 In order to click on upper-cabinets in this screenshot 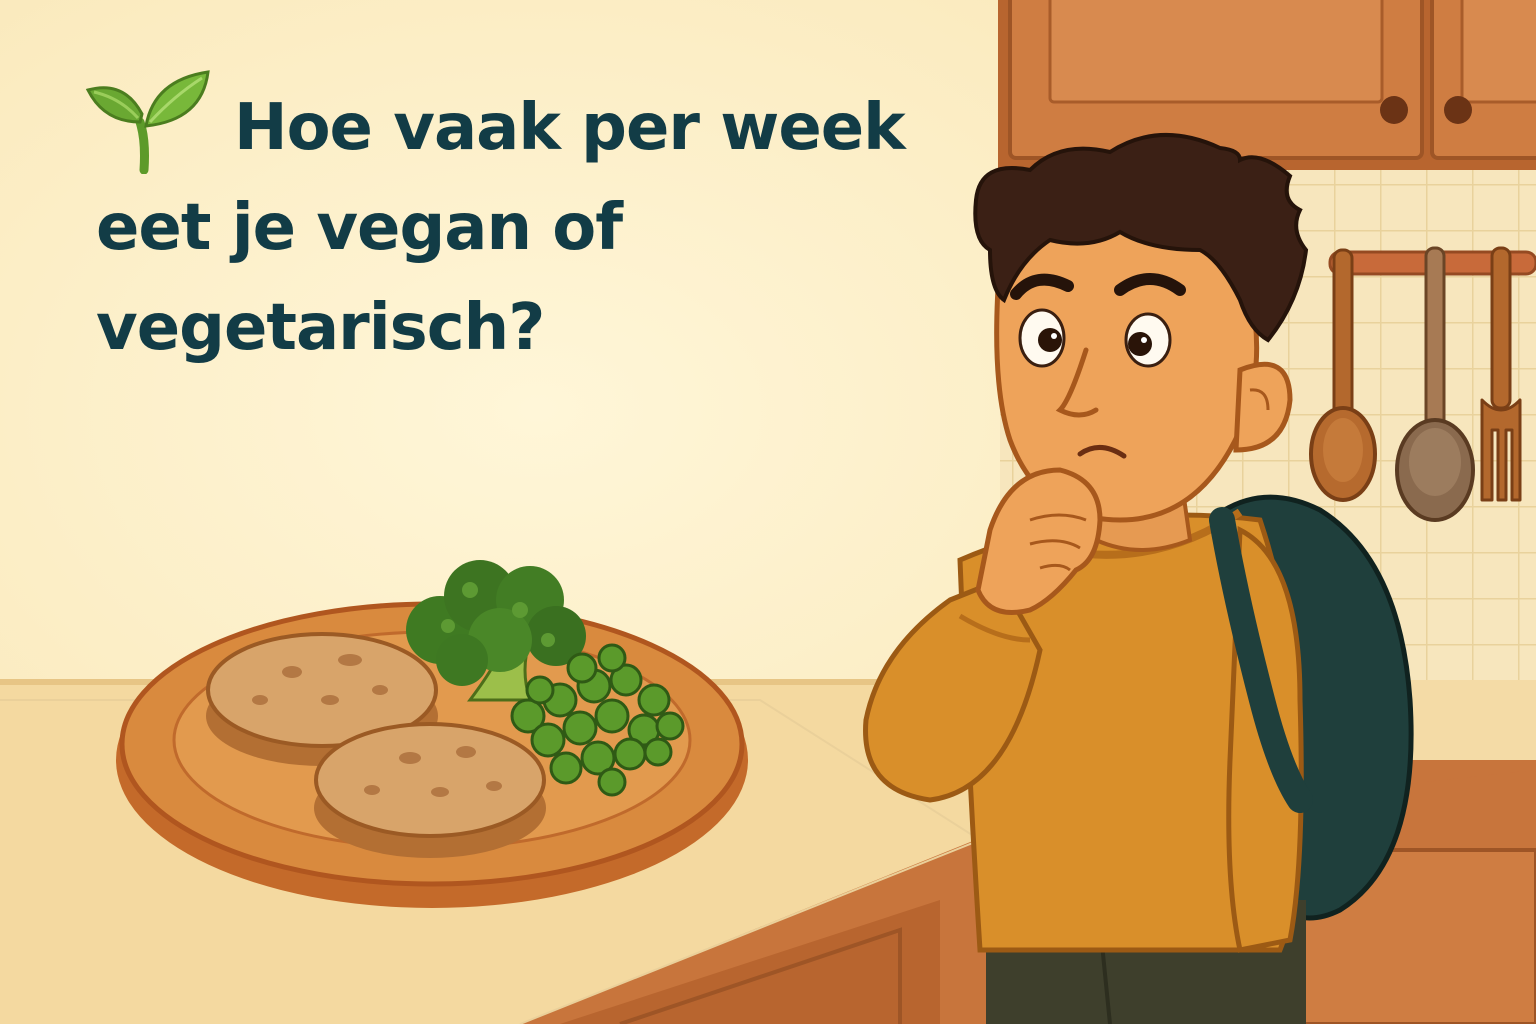, I will do `click(1267, 85)`.